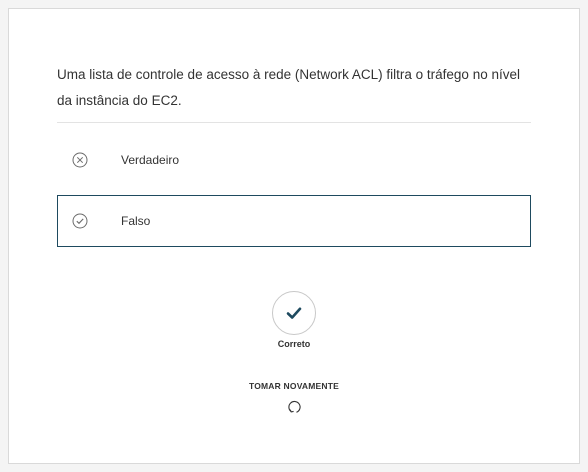 This screenshot has width=588, height=472. I want to click on divider, so click(294, 122).